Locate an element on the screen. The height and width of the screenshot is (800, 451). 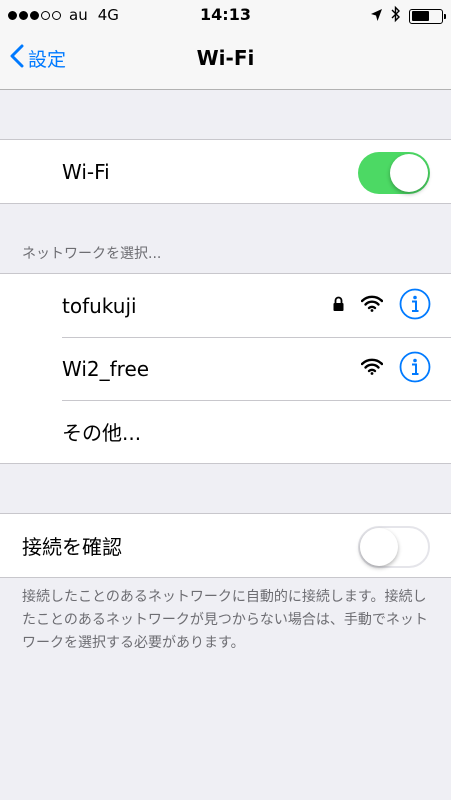
lock-icon is located at coordinates (338, 306).